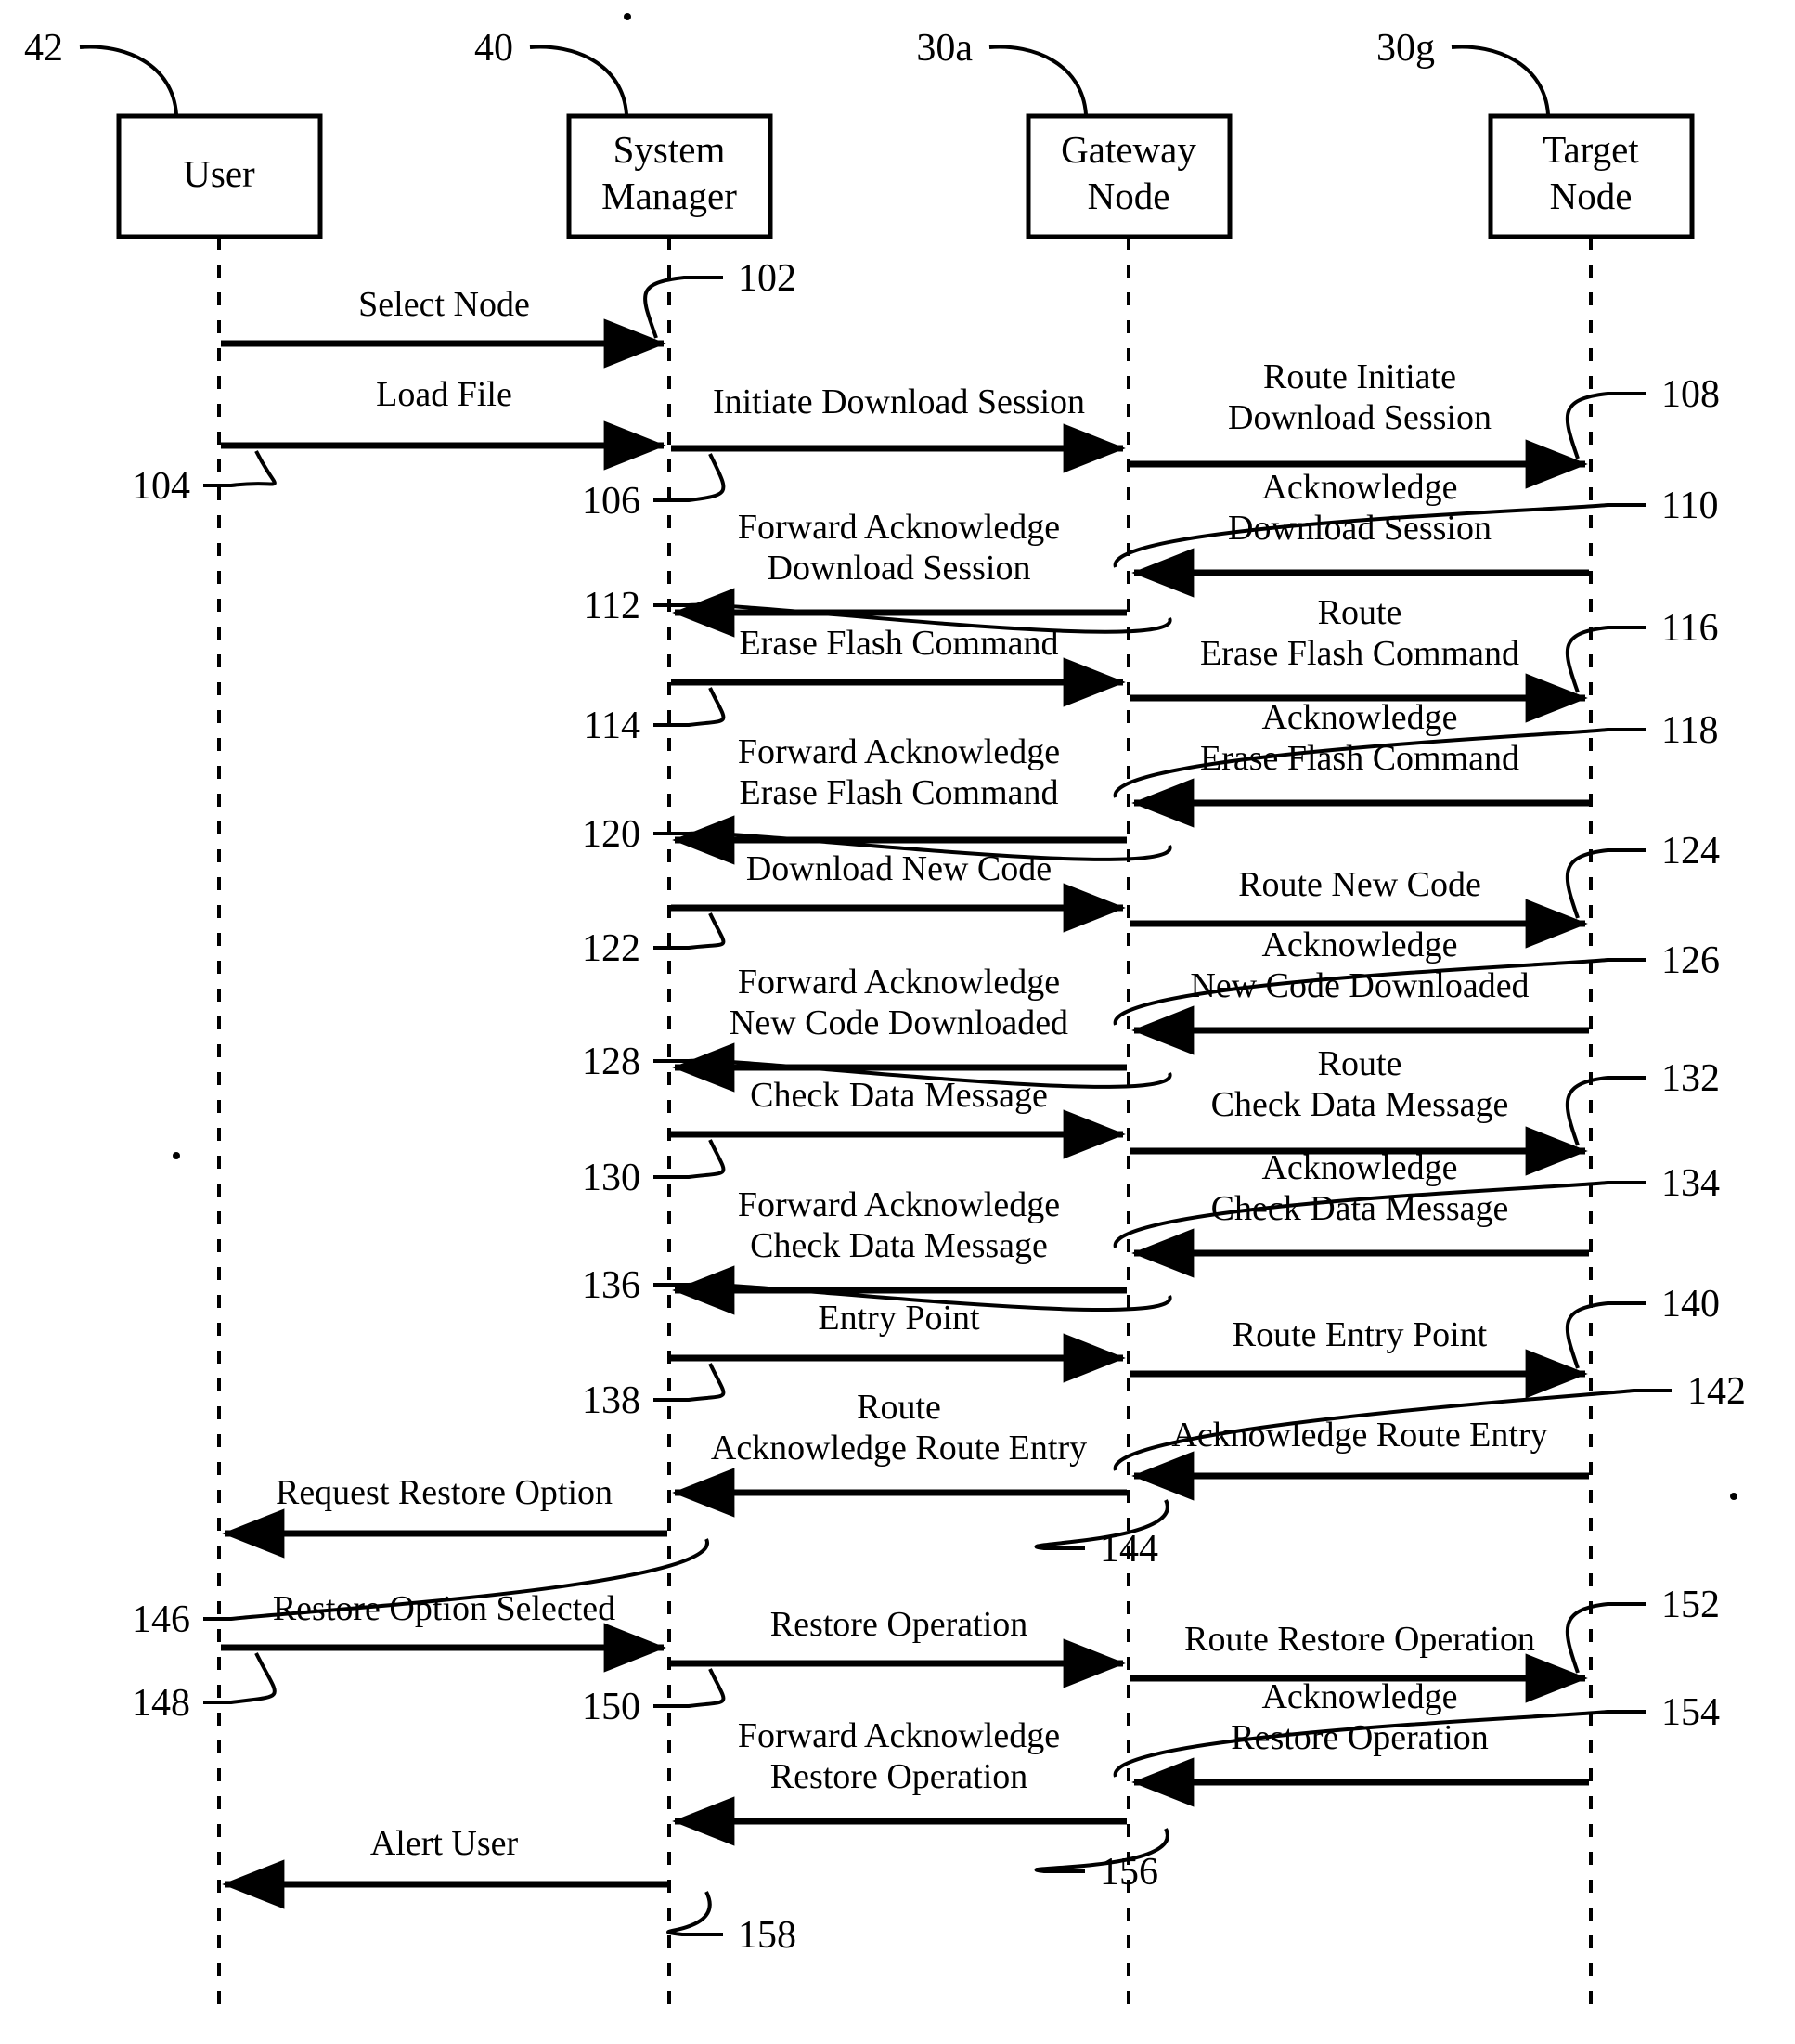  What do you see at coordinates (1128, 149) in the screenshot?
I see `lifeline-label-gateway: Gateway` at bounding box center [1128, 149].